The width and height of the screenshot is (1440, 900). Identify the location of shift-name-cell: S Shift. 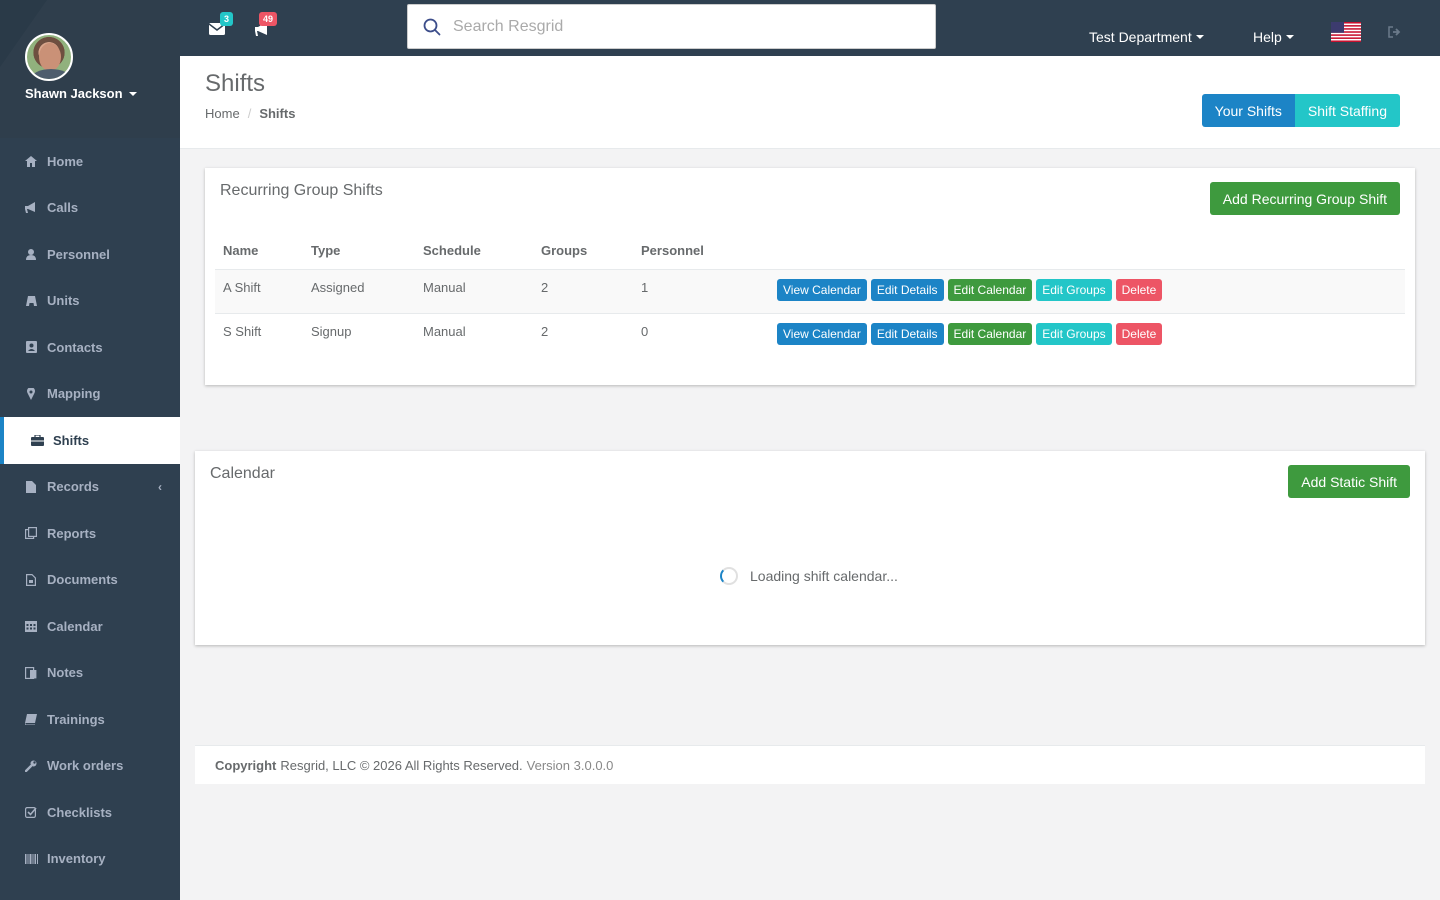
(242, 331).